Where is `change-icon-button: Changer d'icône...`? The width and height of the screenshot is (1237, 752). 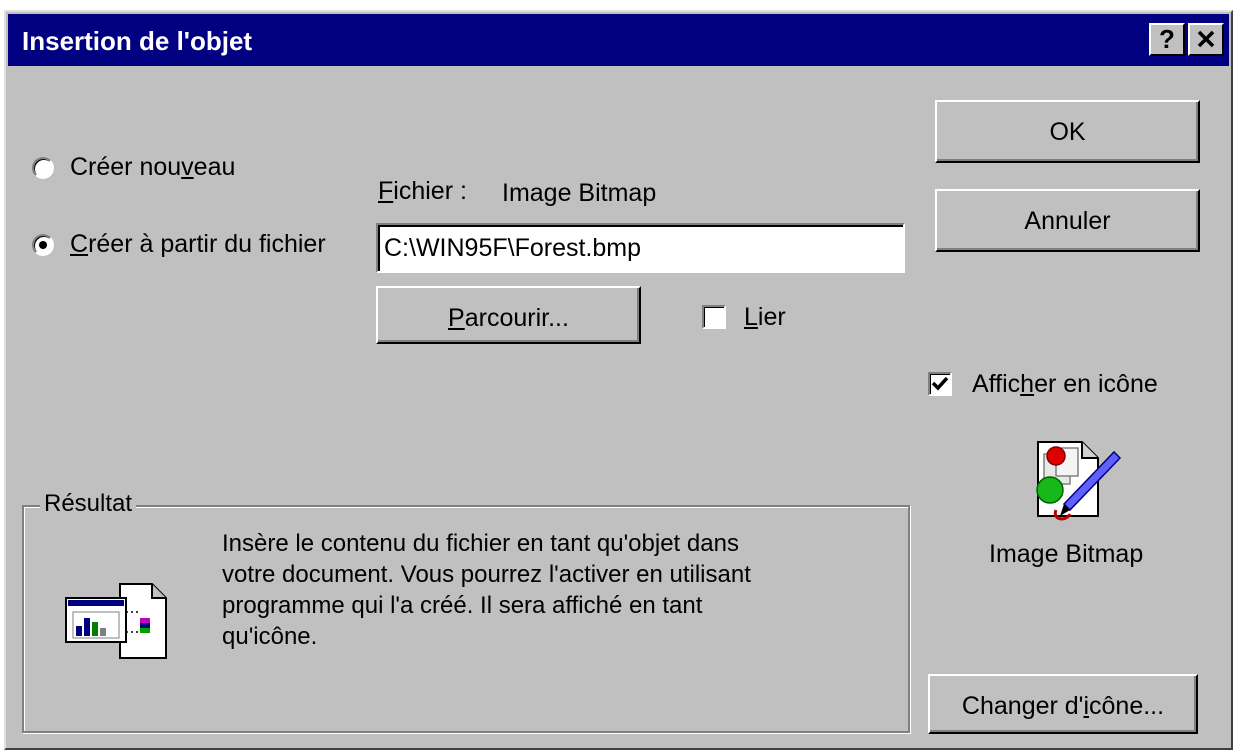
change-icon-button: Changer d'icône... is located at coordinates (1063, 704).